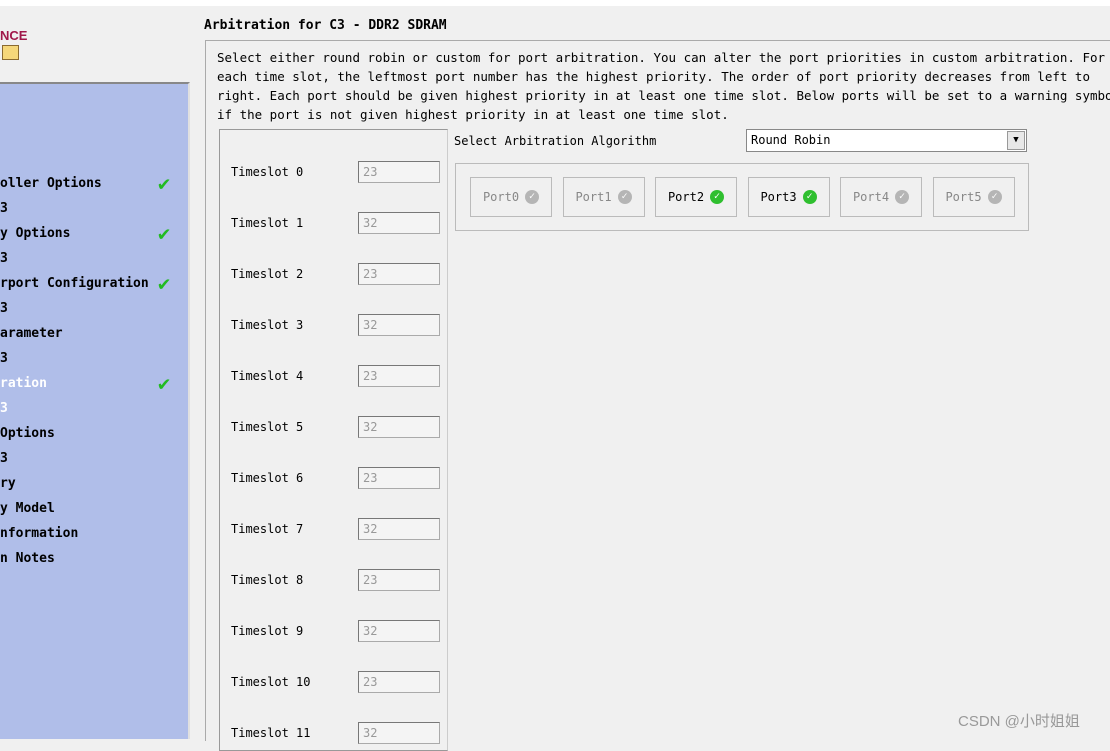  I want to click on sidebar-item: ry, so click(94, 484).